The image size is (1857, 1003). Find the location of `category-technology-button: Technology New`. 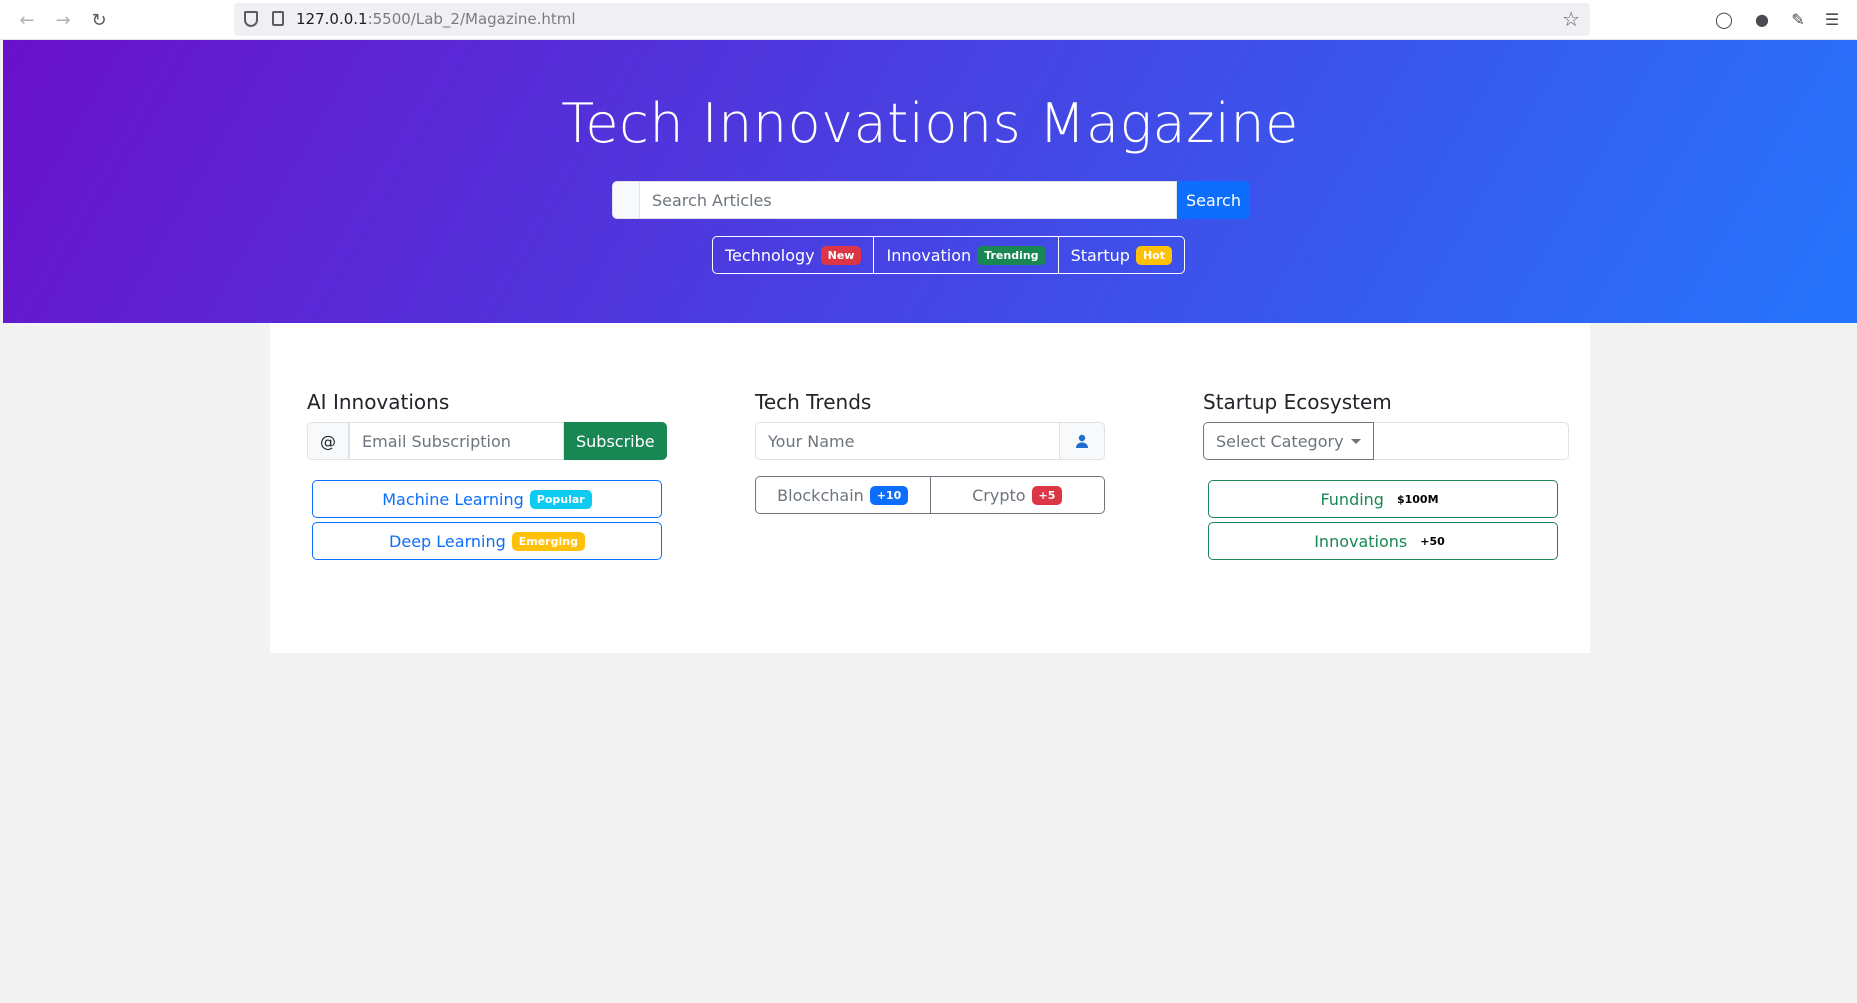

category-technology-button: Technology New is located at coordinates (794, 255).